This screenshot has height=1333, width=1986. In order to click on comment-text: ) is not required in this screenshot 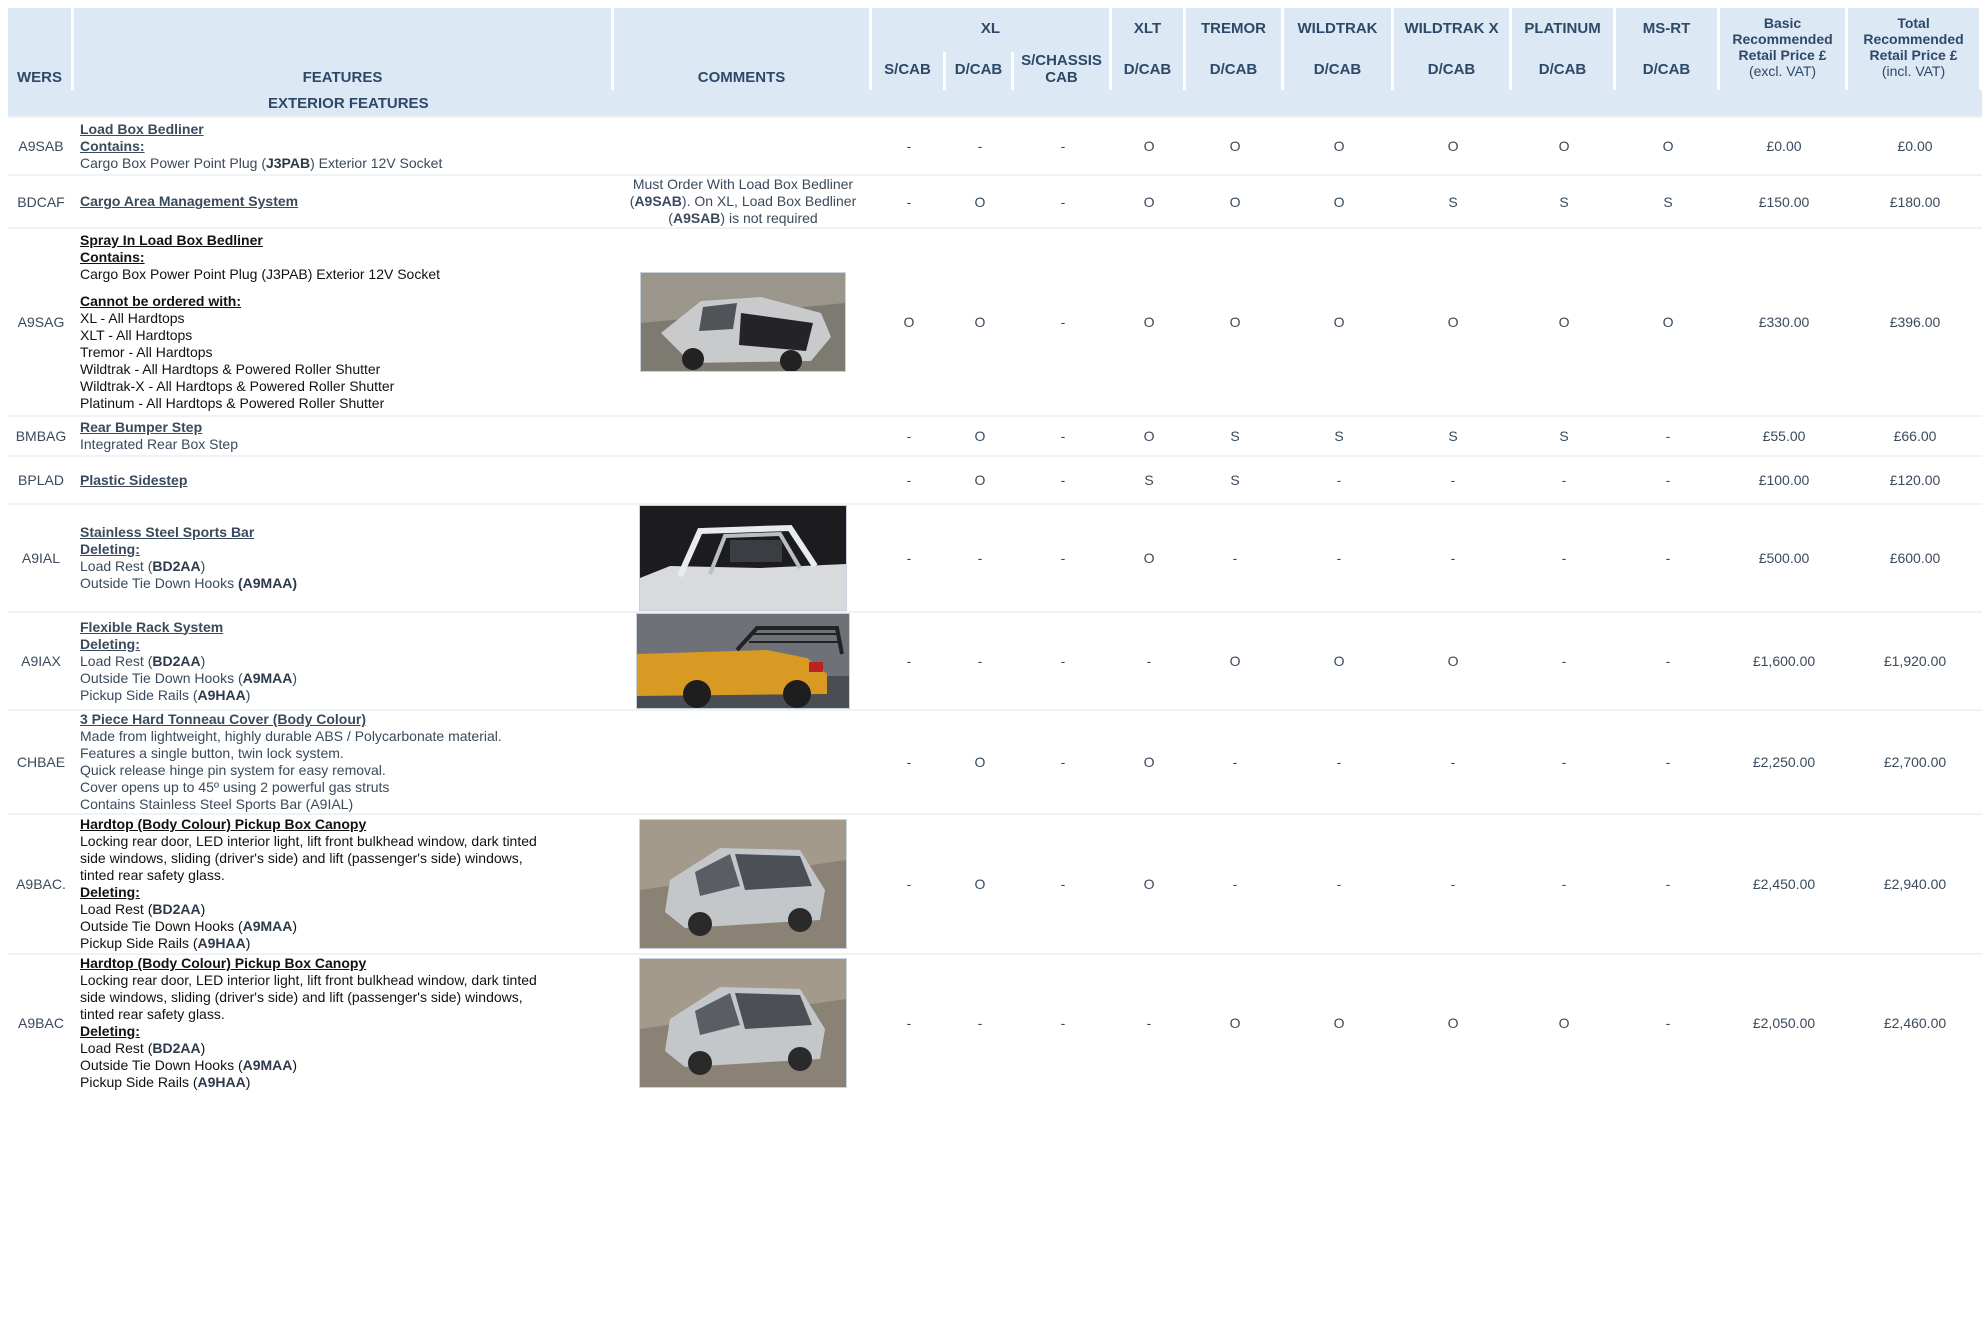, I will do `click(769, 218)`.